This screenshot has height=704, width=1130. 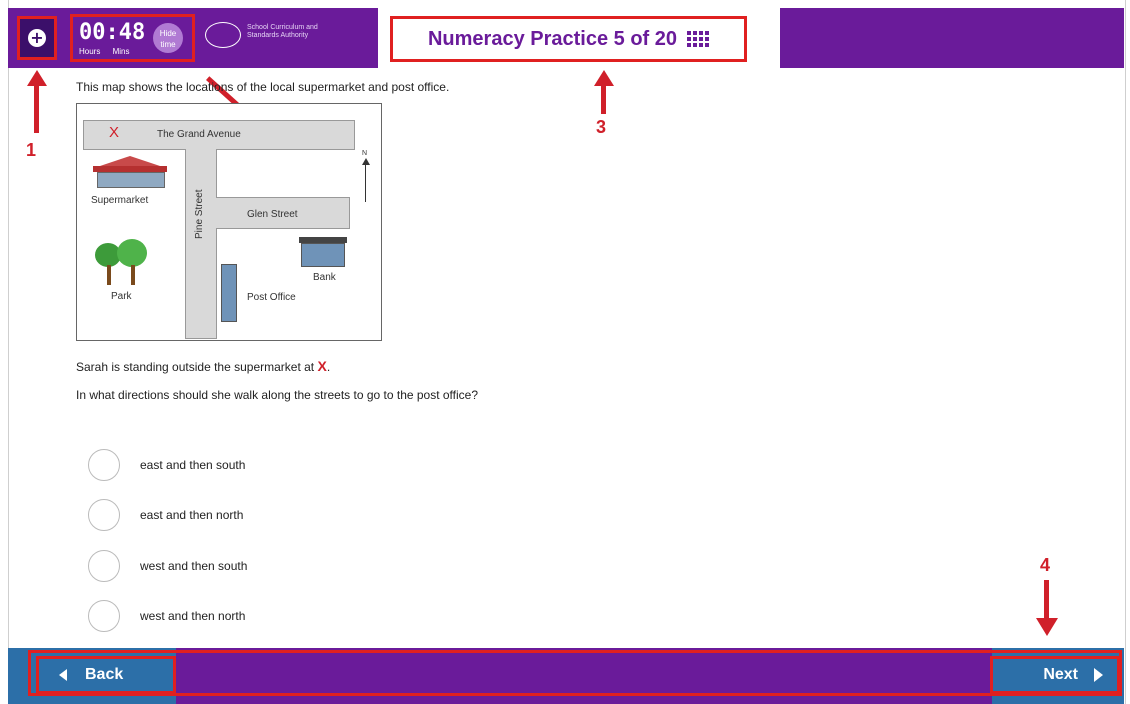 I want to click on answer-option: east and then south, so click(x=166, y=465).